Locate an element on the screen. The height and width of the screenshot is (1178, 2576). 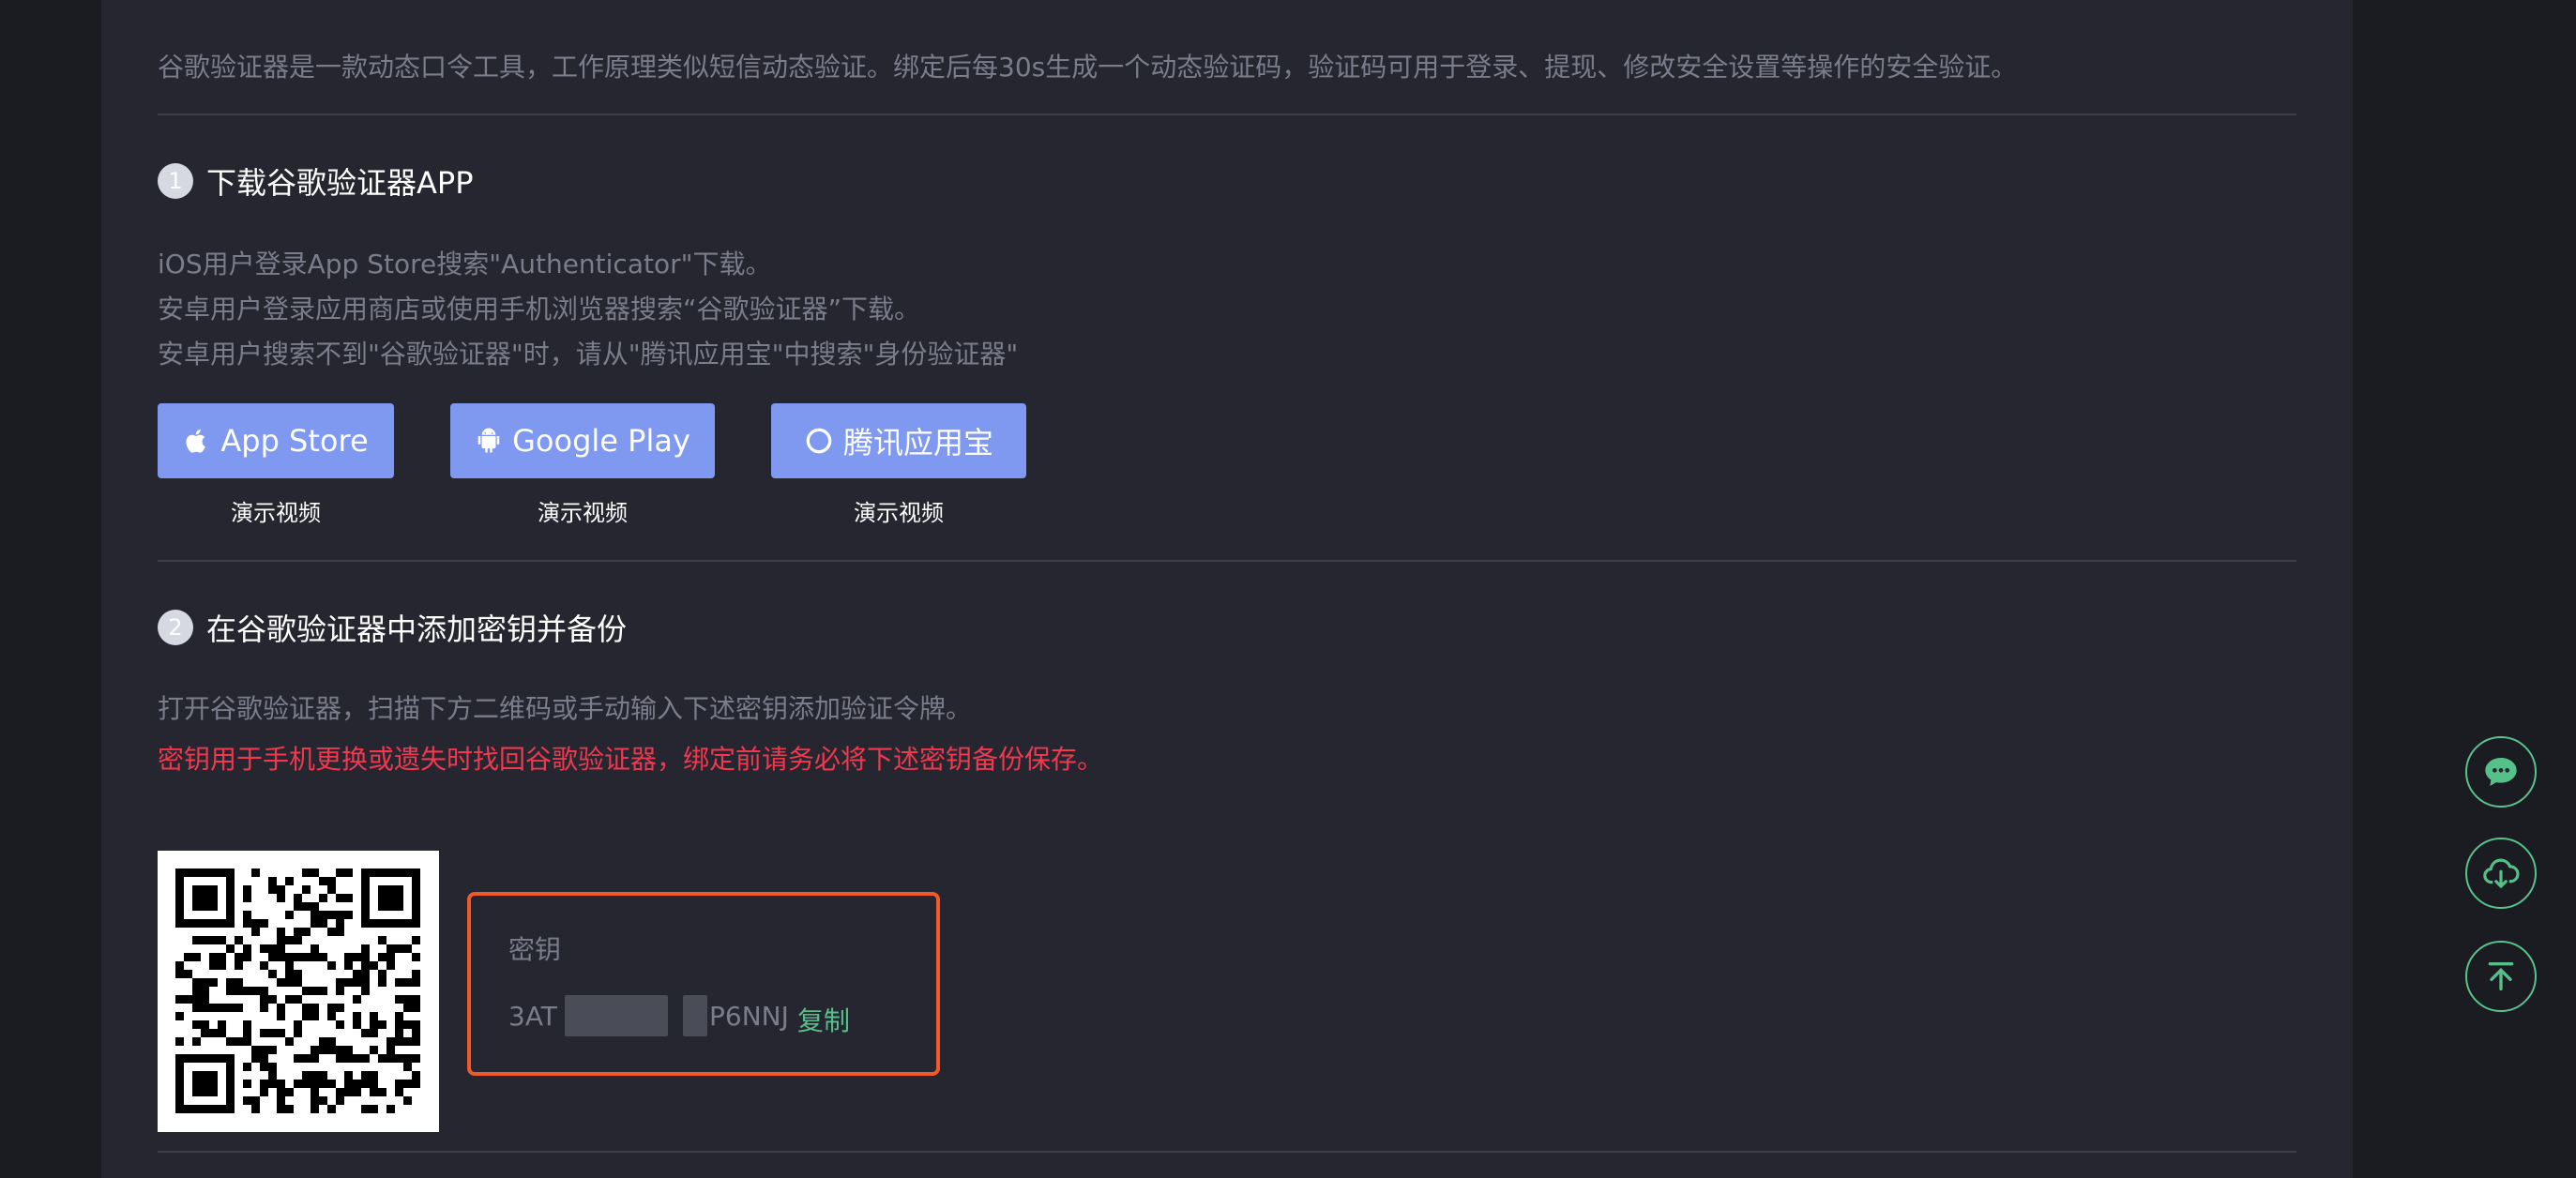
app-store-video-link: 演示视频 is located at coordinates (276, 510).